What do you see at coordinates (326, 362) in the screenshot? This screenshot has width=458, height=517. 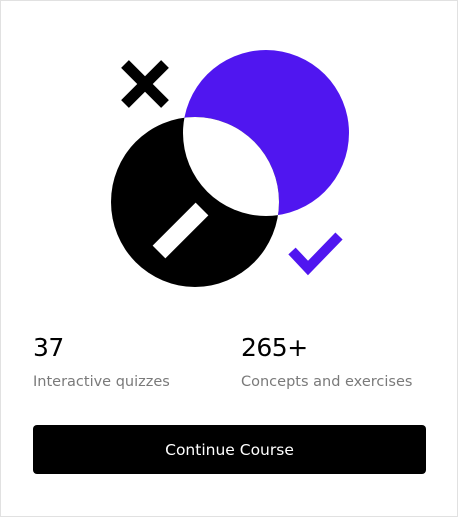 I see `stat-concepts: 265+ Concepts and exercises` at bounding box center [326, 362].